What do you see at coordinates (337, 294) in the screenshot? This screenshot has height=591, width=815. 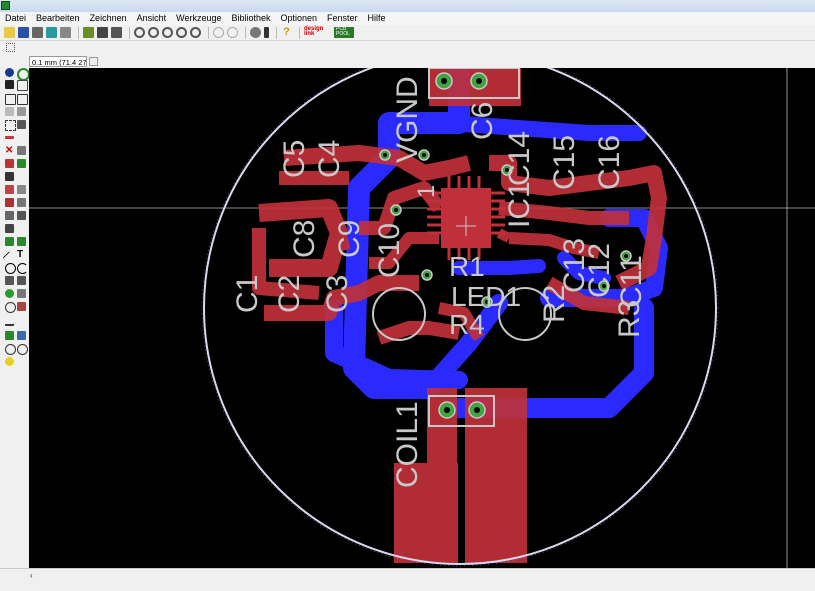 I see `label-c3: C3` at bounding box center [337, 294].